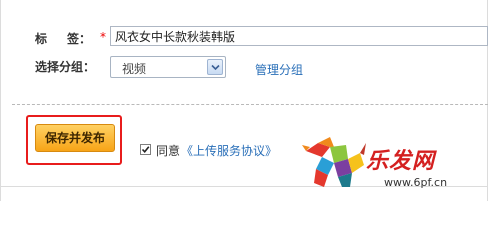 Image resolution: width=491 pixels, height=240 pixels. I want to click on panel-left-border, so click(0, 100).